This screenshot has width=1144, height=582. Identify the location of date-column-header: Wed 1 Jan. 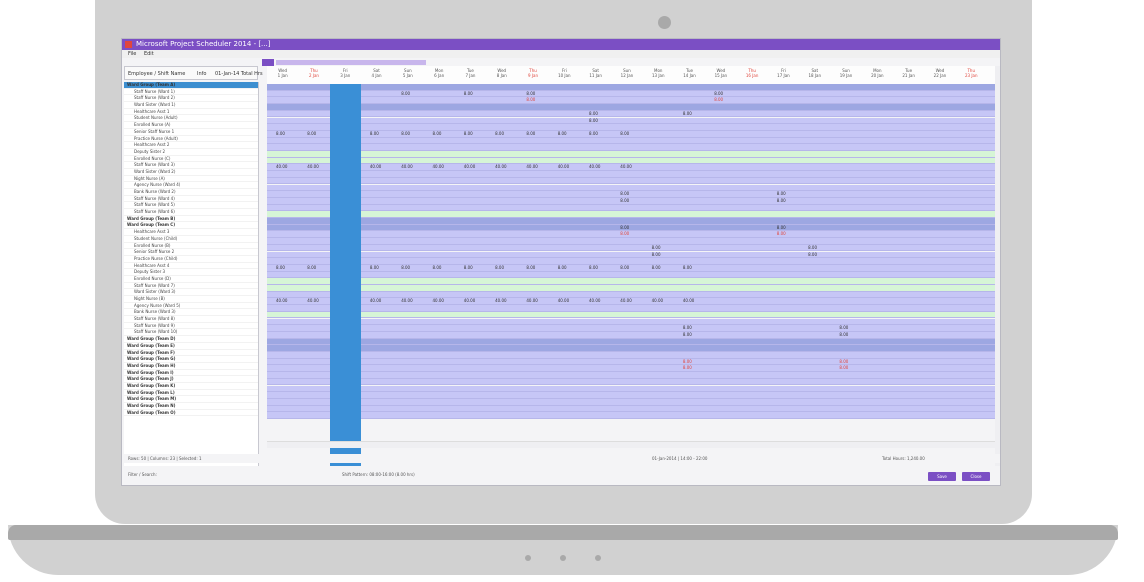
(282, 73).